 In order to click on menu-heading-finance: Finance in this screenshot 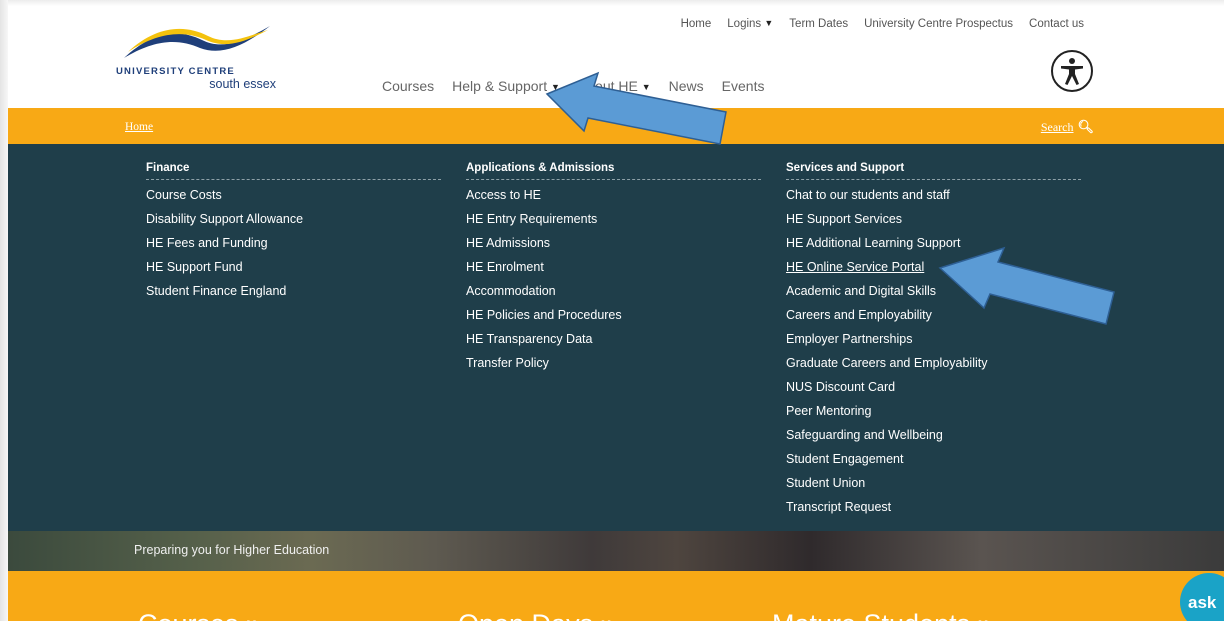, I will do `click(293, 171)`.